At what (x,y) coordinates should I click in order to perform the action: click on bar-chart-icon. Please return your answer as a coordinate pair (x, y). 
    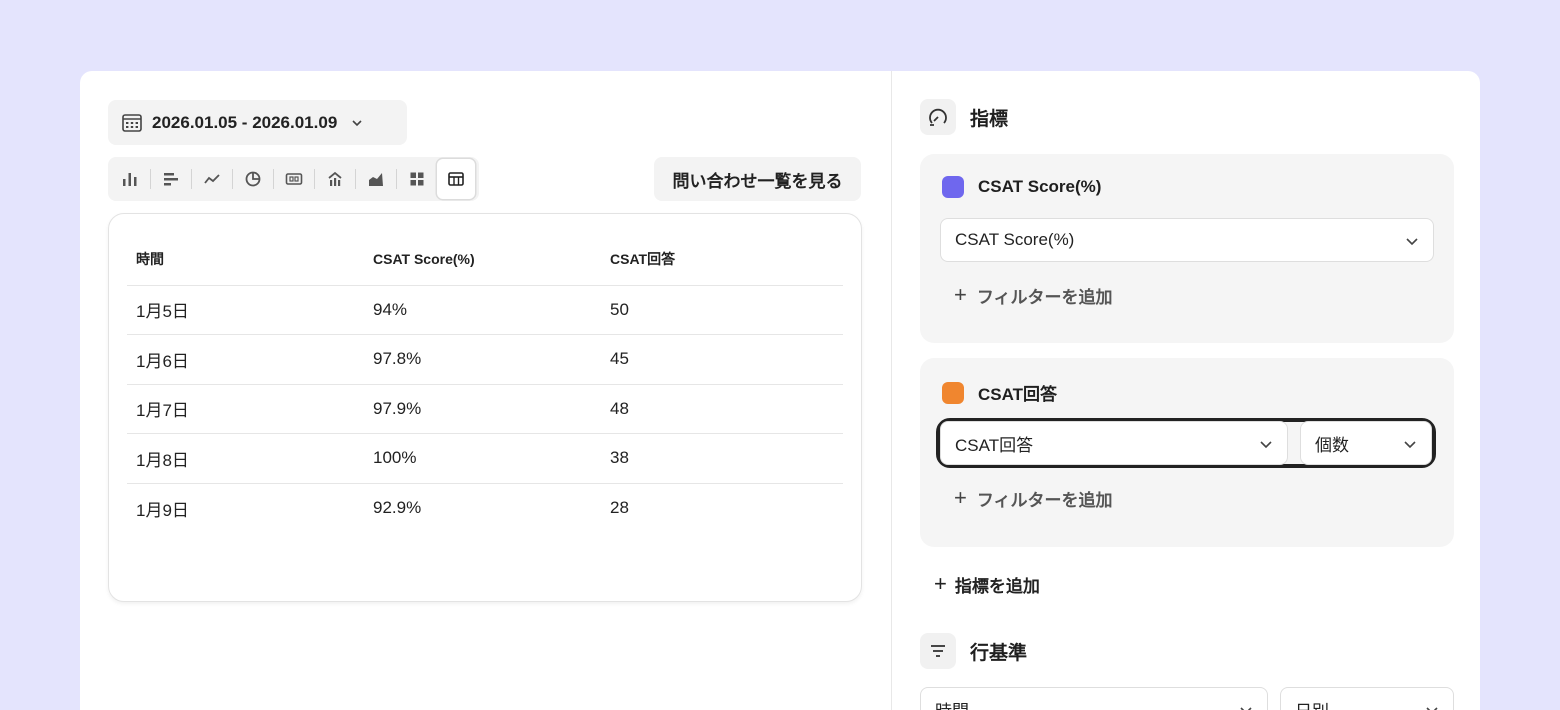
    Looking at the image, I should click on (130, 179).